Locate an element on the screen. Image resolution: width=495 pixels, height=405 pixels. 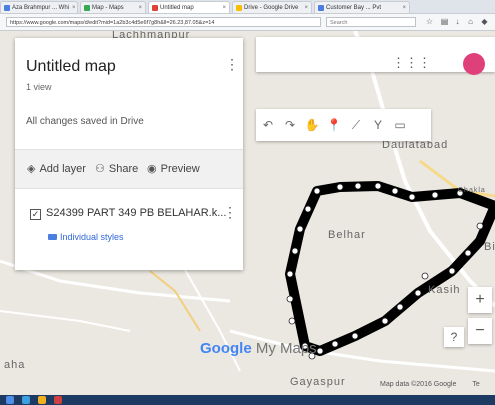
share-button: ⚇ Share is located at coordinates (117, 169).